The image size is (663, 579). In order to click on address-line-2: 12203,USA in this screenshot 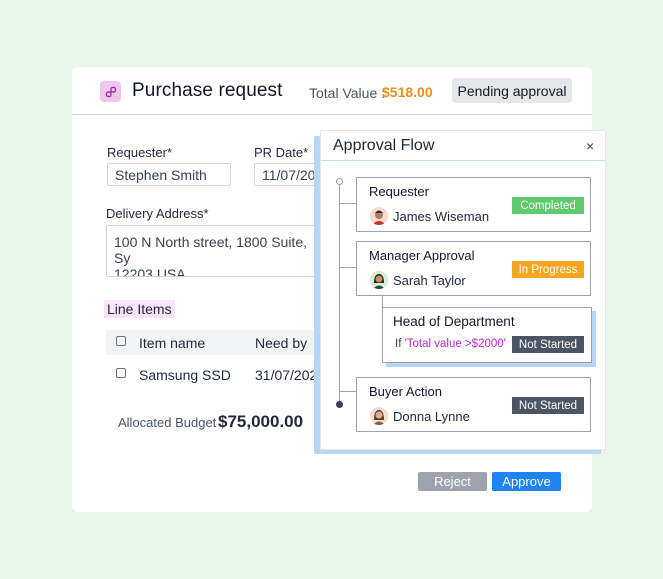, I will do `click(150, 271)`.